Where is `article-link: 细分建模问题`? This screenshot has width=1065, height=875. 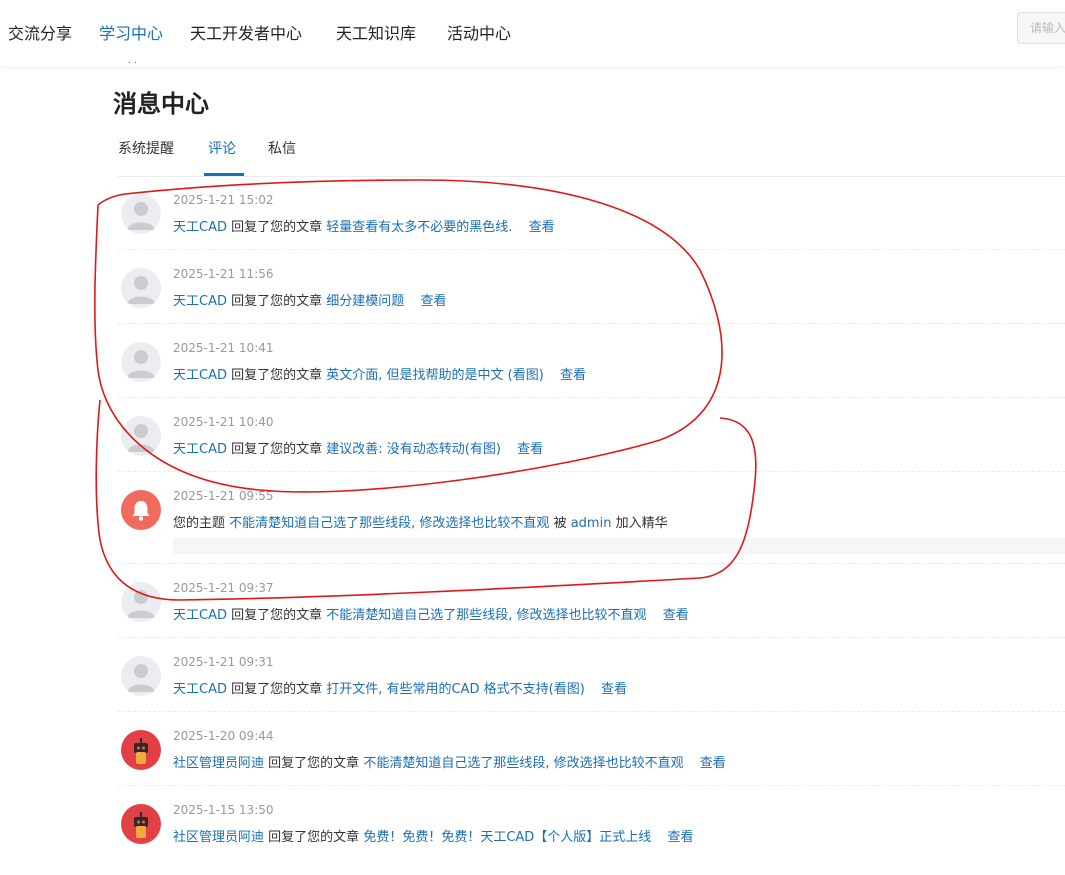 article-link: 细分建模问题 is located at coordinates (365, 301).